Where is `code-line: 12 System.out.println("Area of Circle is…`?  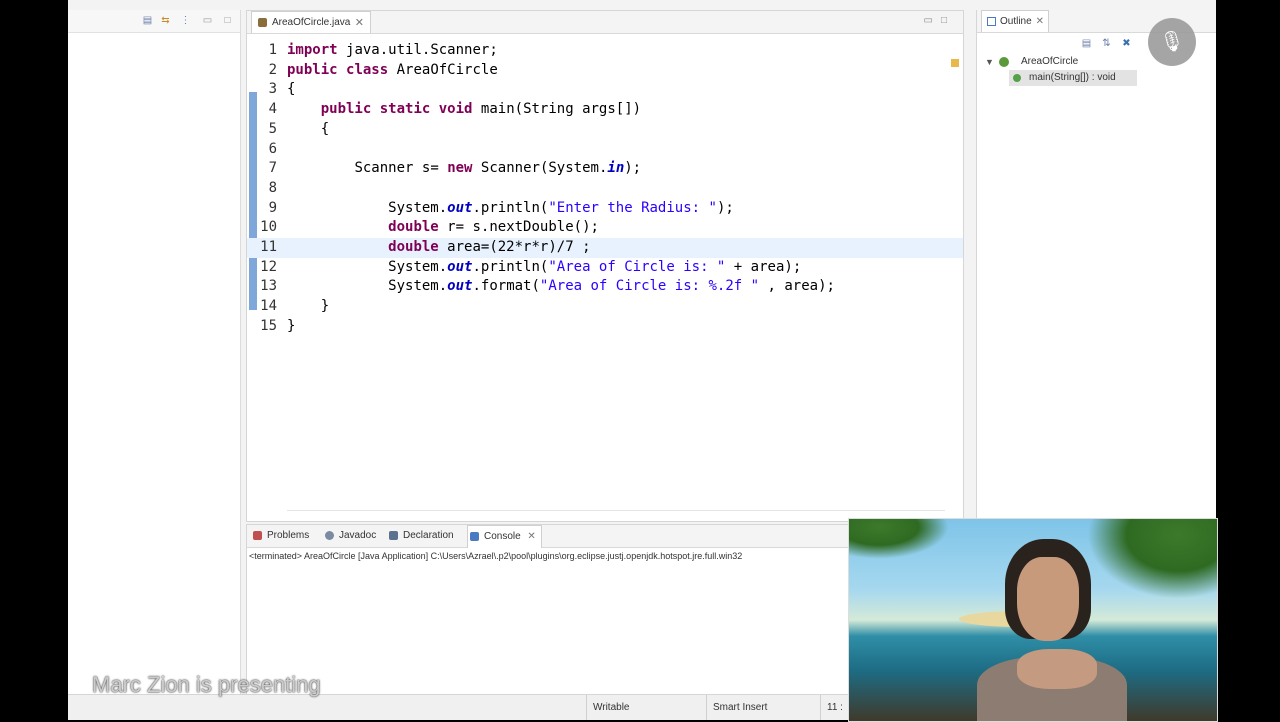 code-line: 12 System.out.println("Area of Circle is… is located at coordinates (605, 268).